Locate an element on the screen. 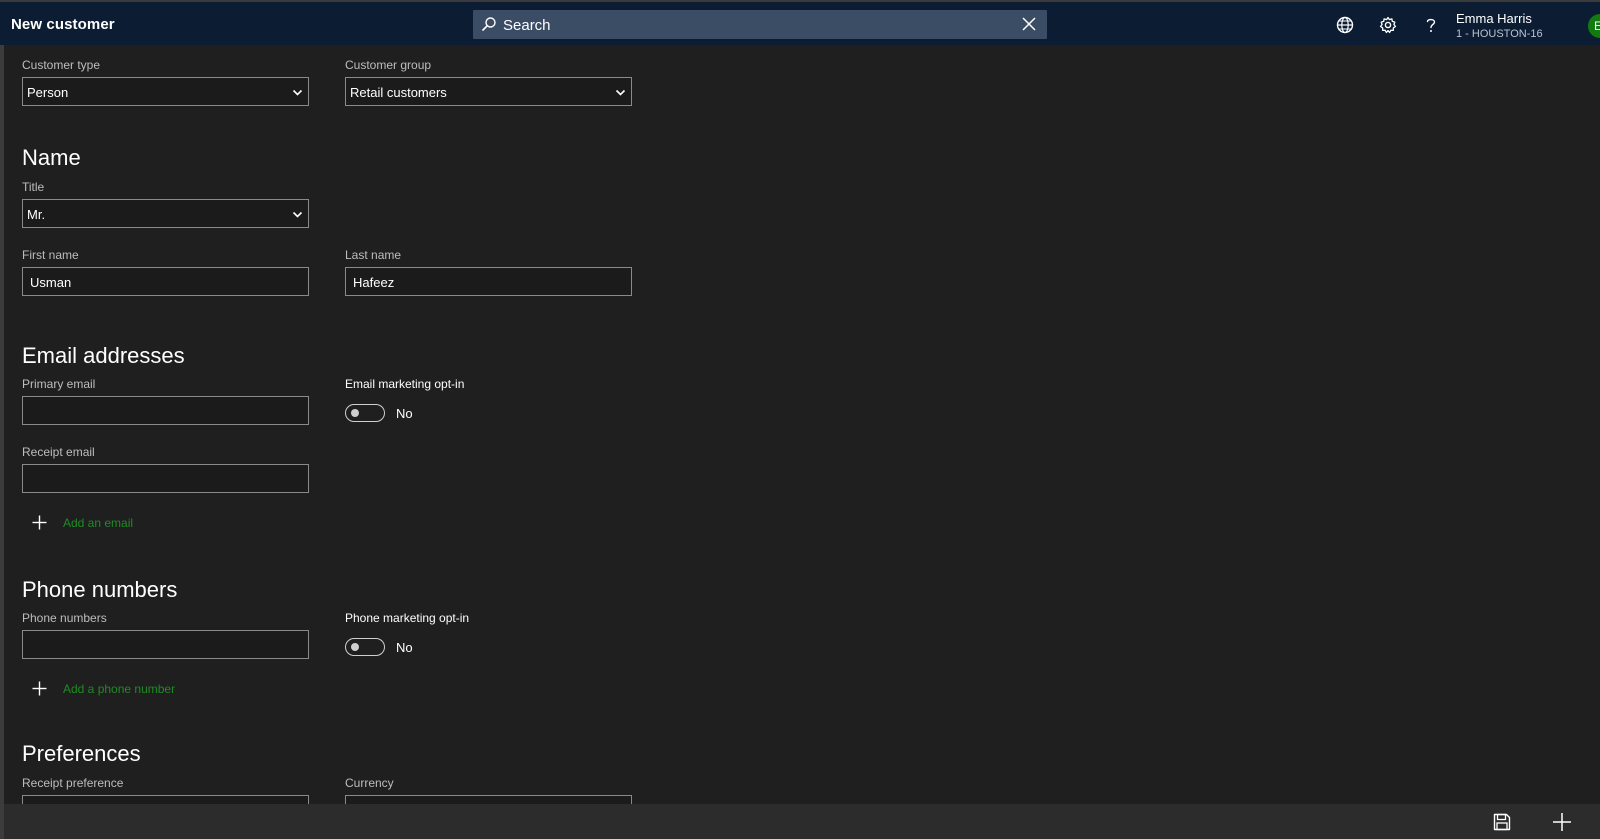 The image size is (1600, 839). receipt-email-label: Receipt email is located at coordinates (58, 452).